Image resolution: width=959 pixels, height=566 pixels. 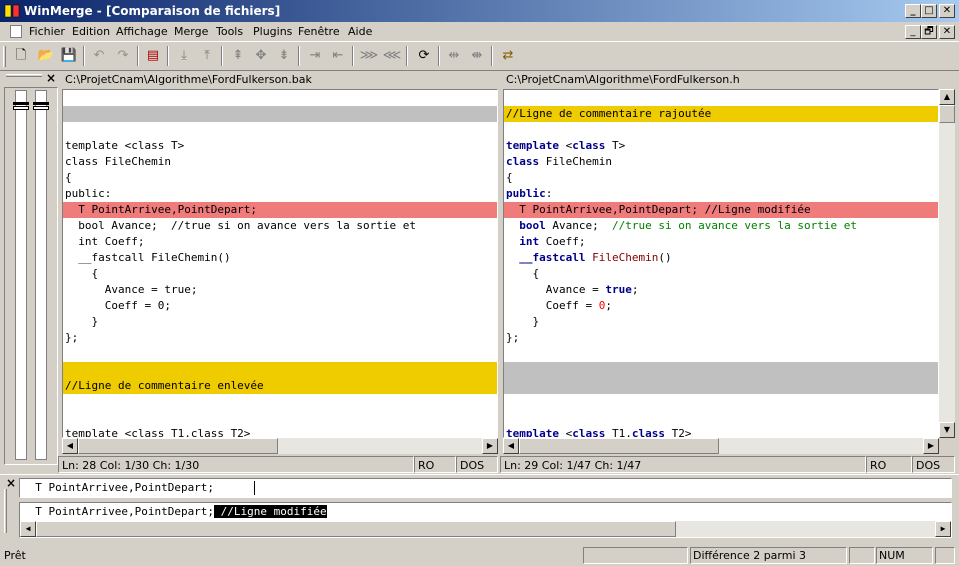 I want to click on detail-pane-grip, so click(x=5, y=511).